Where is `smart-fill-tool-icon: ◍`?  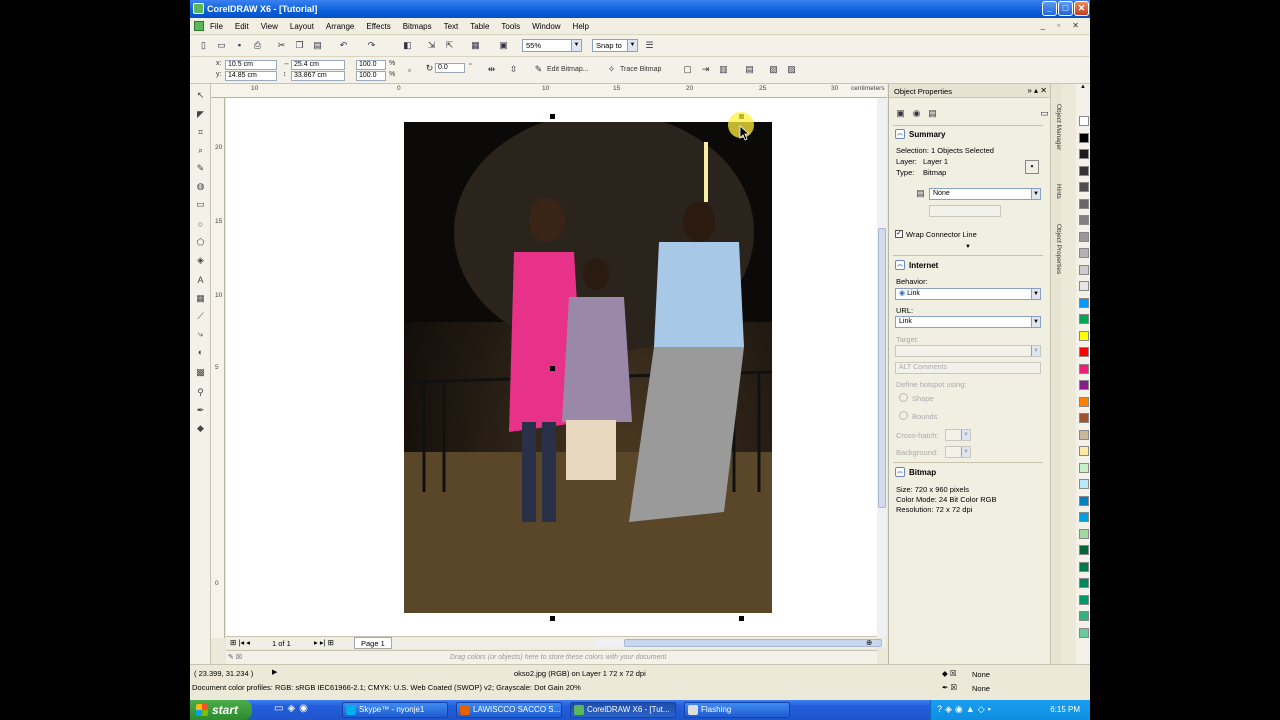 smart-fill-tool-icon: ◍ is located at coordinates (200, 186).